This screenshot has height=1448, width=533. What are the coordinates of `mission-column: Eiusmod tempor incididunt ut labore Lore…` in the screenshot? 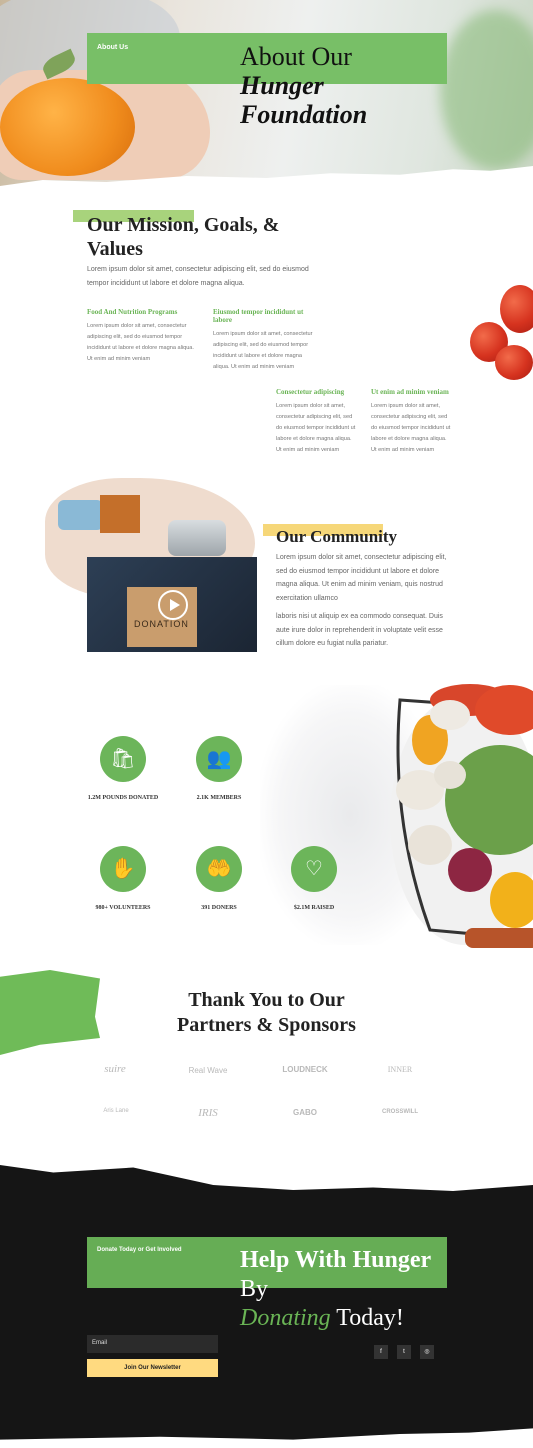 It's located at (265, 340).